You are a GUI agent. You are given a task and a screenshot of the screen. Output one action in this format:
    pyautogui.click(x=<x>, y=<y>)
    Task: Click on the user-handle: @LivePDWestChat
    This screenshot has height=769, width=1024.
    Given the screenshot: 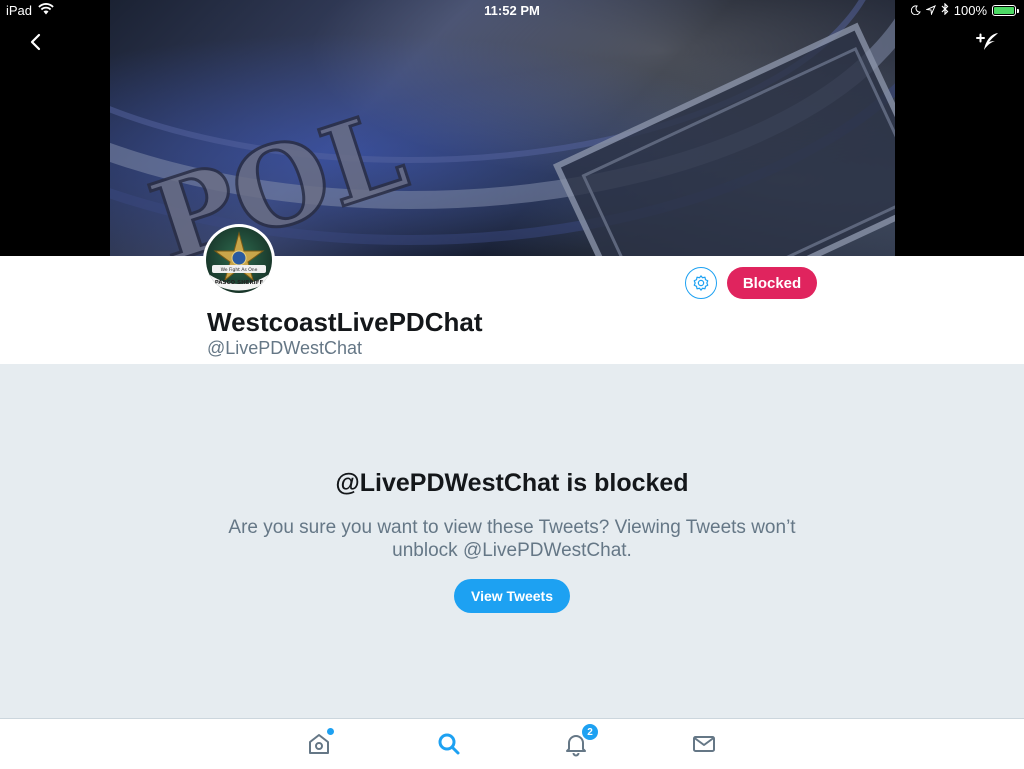 What is the action you would take?
    pyautogui.click(x=284, y=348)
    